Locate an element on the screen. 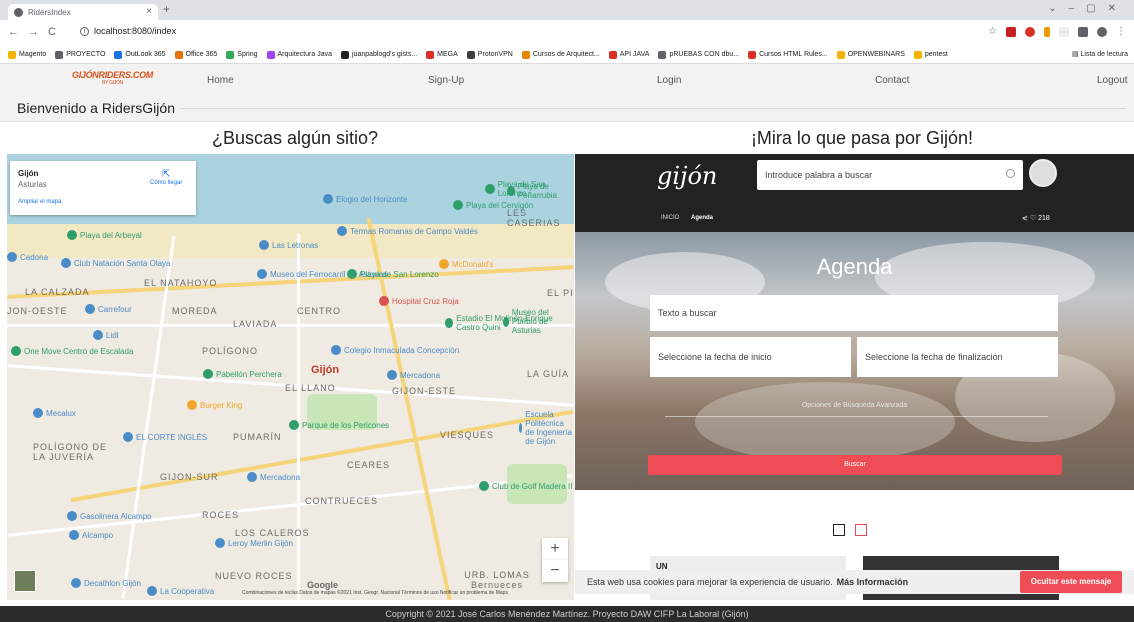 This screenshot has width=1134, height=622. share-icon: ⋞ is located at coordinates (1025, 218).